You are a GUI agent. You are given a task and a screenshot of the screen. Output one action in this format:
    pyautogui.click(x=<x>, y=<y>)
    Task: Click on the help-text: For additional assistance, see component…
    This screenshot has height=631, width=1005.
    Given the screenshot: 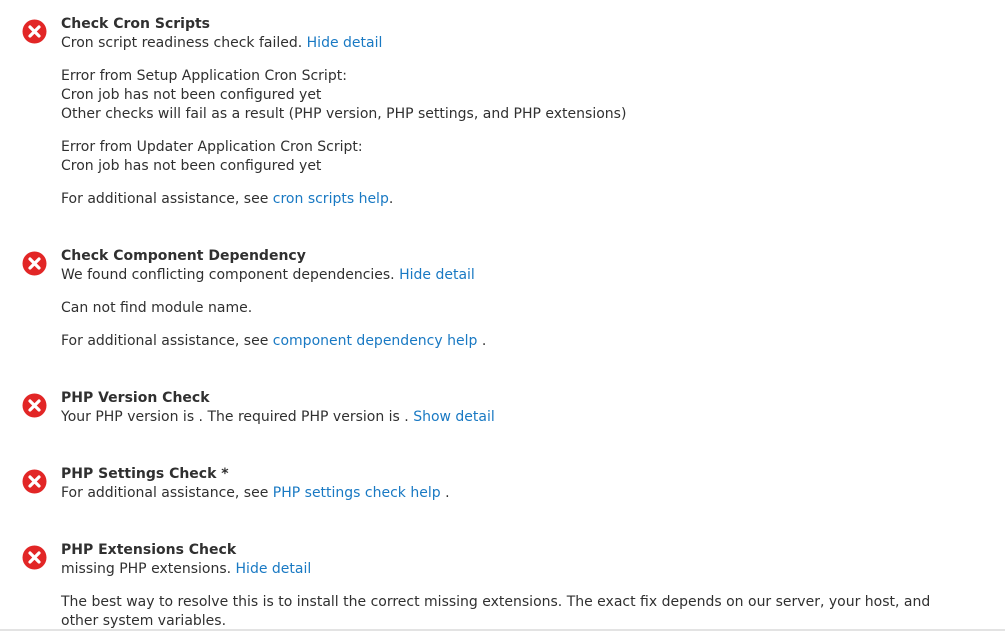 What is the action you would take?
    pyautogui.click(x=274, y=341)
    